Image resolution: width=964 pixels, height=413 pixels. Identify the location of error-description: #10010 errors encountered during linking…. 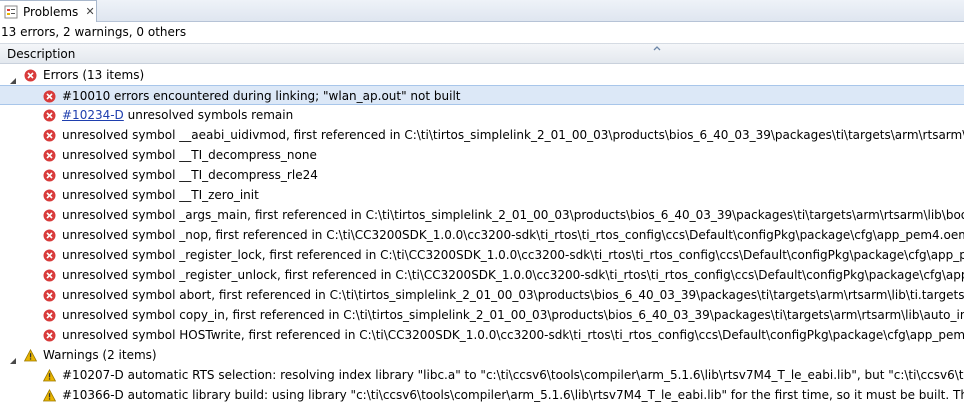
(261, 96).